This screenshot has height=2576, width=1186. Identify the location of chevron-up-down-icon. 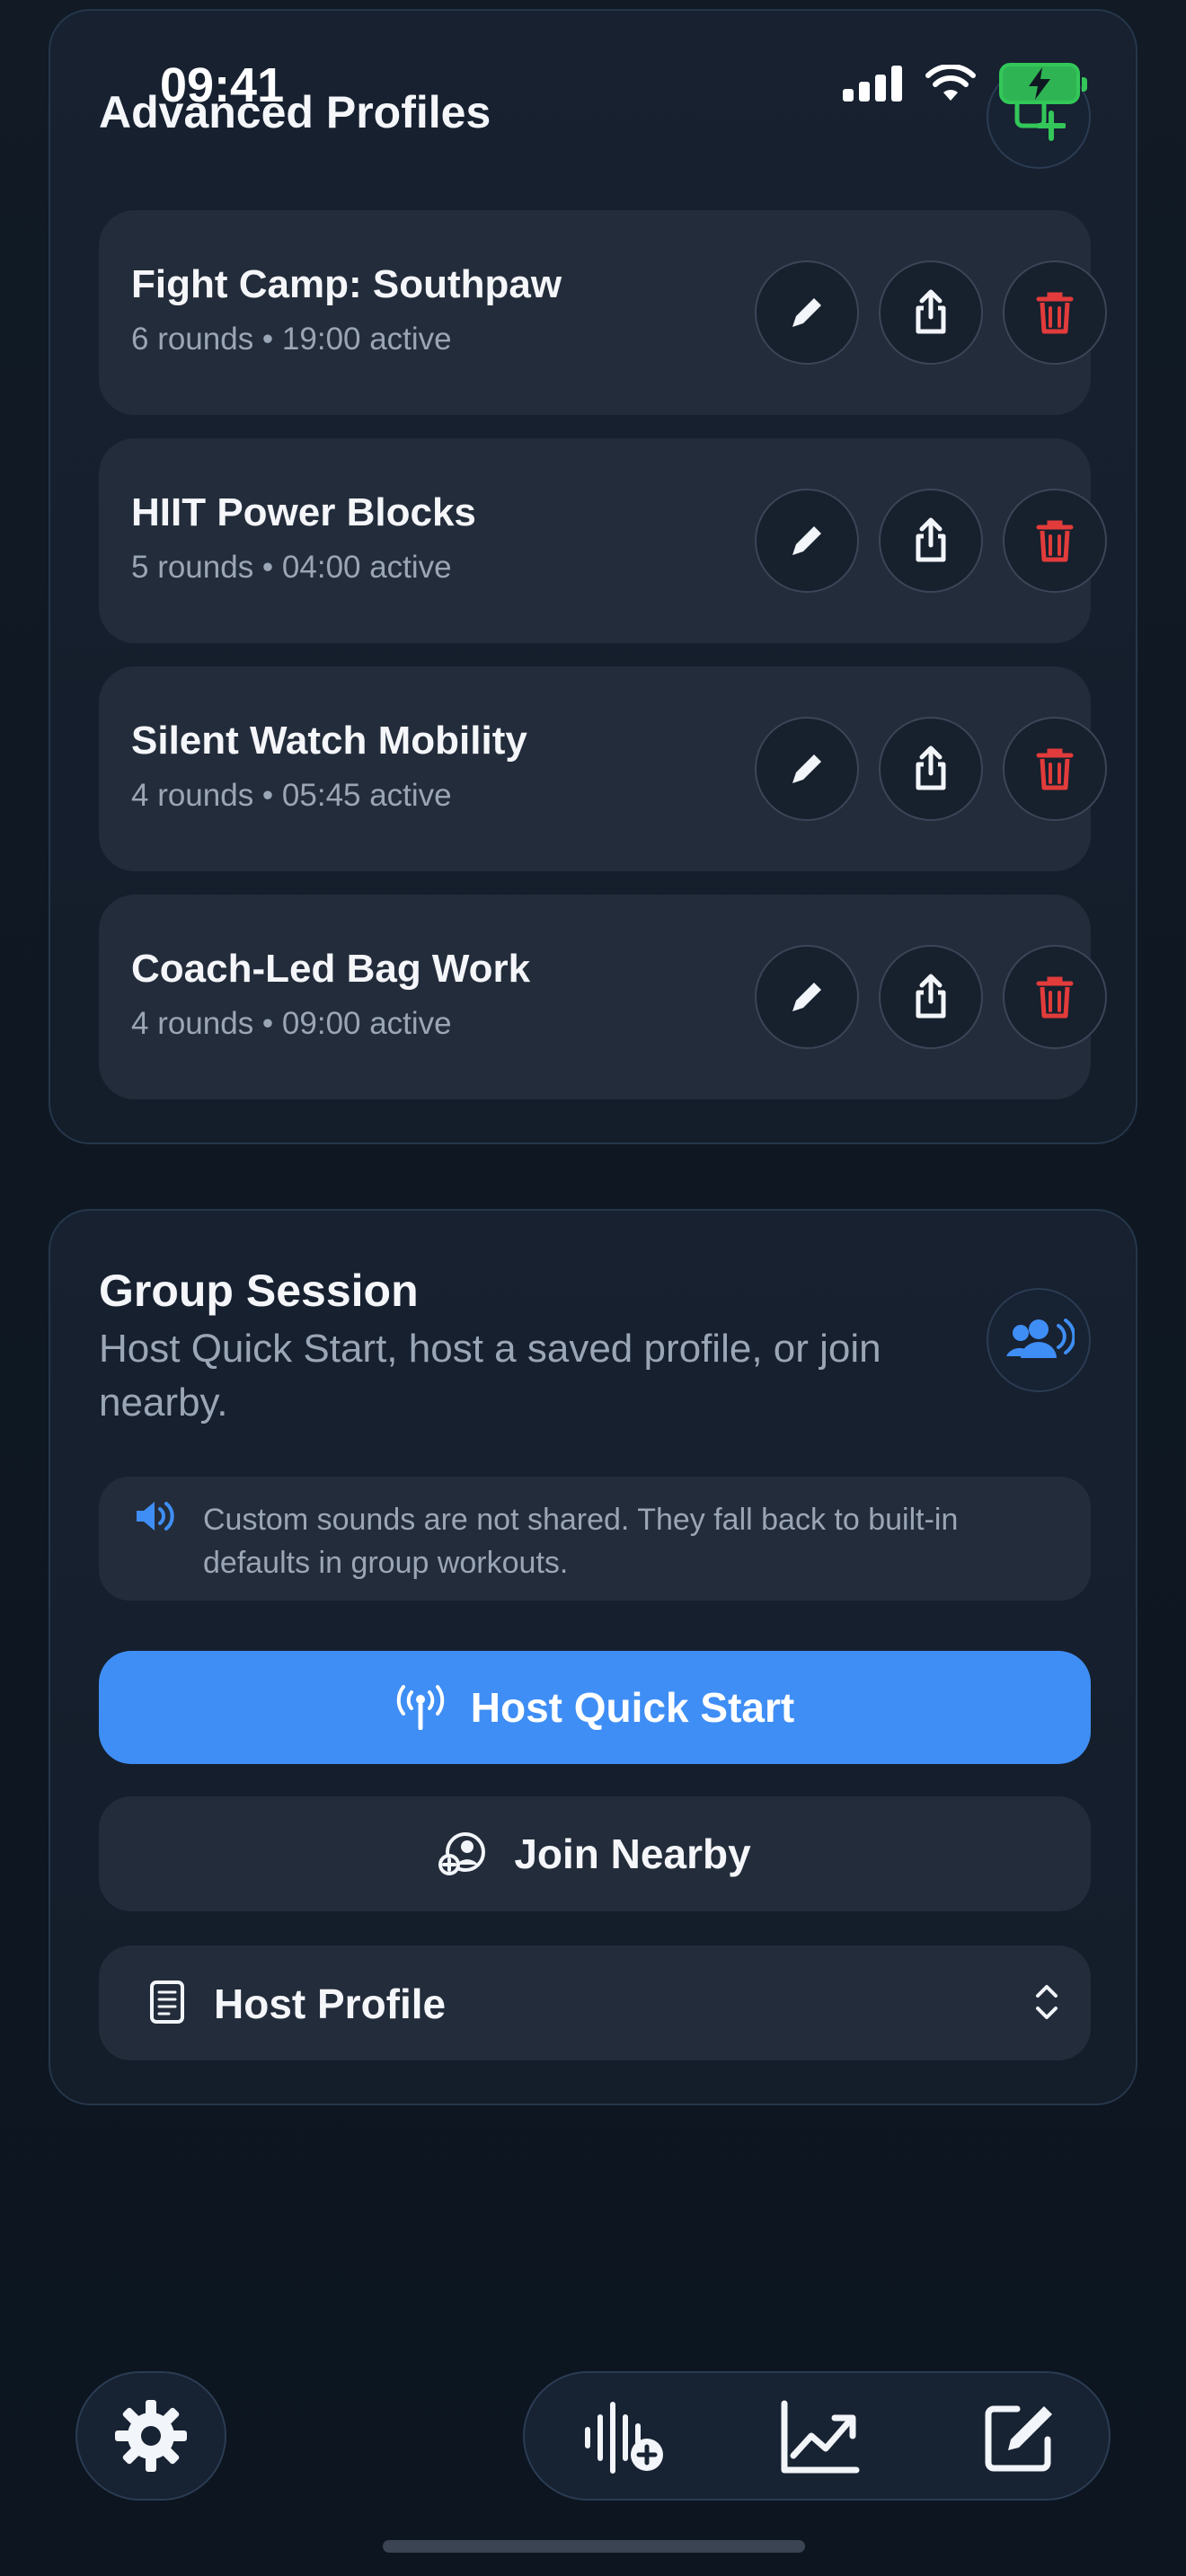
(1047, 2002).